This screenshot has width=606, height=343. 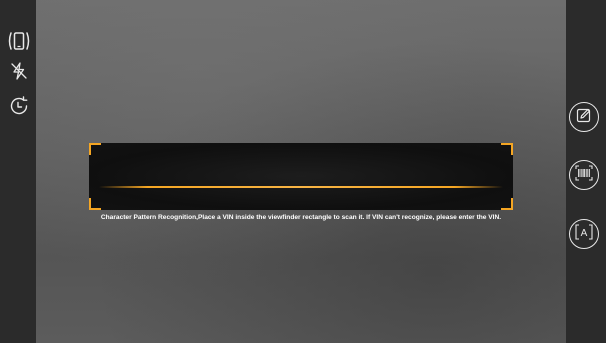 I want to click on vin-viewfinder, so click(x=301, y=176).